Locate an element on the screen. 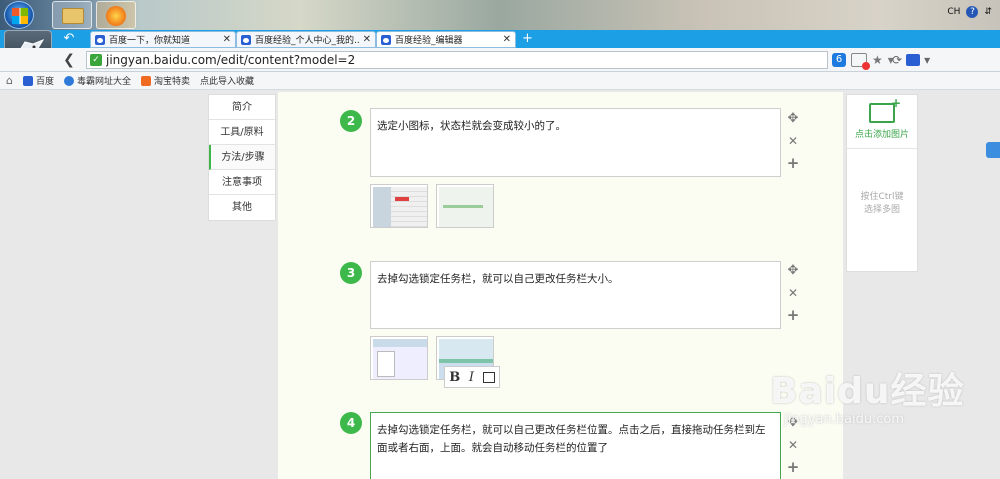 This screenshot has height=479, width=1000. tab-baidu-search: 百度一下，你就知道 ✕ is located at coordinates (163, 39).